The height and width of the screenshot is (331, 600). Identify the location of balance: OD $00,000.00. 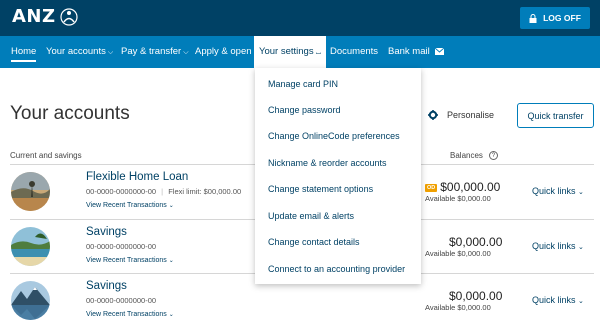
(462, 187).